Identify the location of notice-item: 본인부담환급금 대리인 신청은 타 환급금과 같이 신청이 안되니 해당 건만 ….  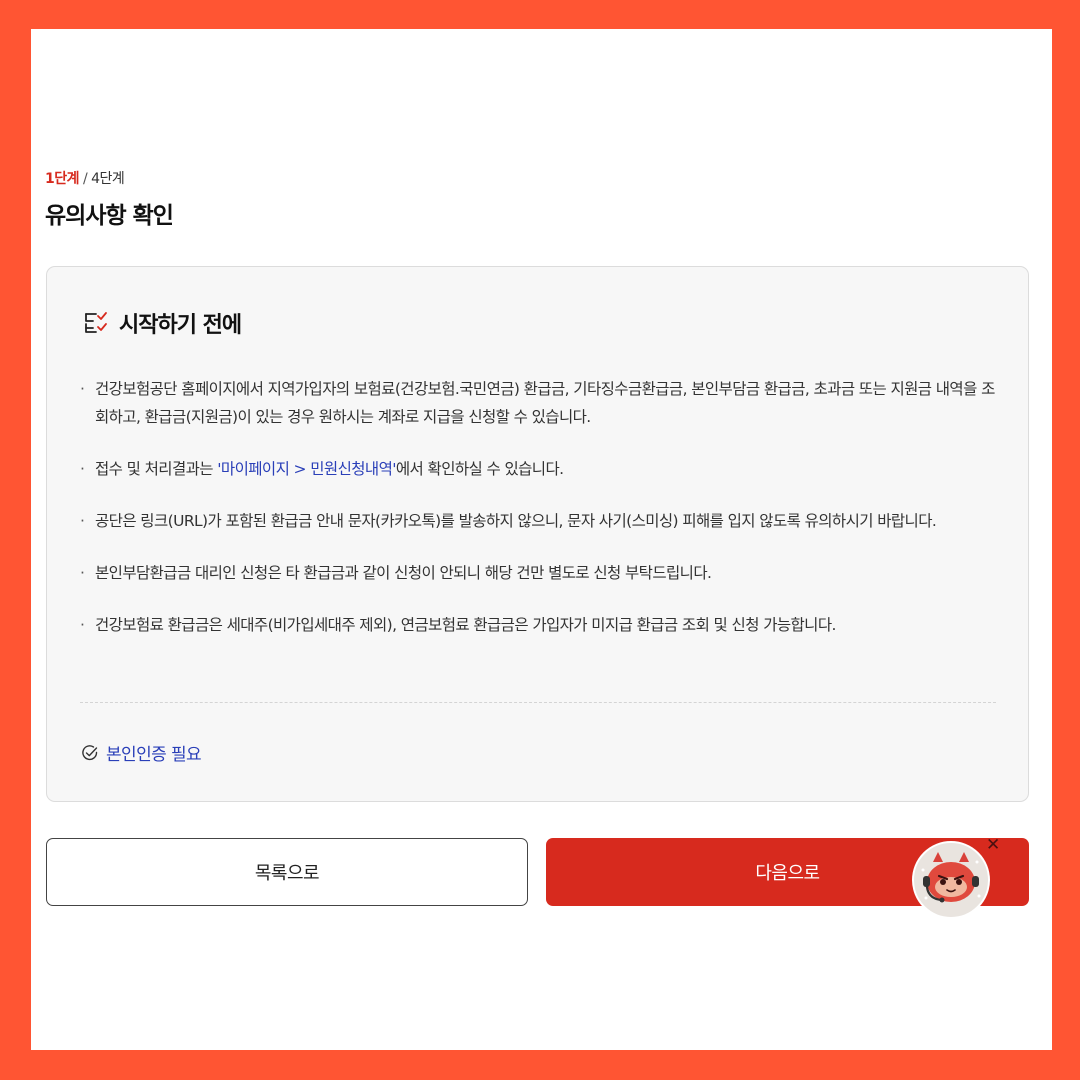
(539, 573).